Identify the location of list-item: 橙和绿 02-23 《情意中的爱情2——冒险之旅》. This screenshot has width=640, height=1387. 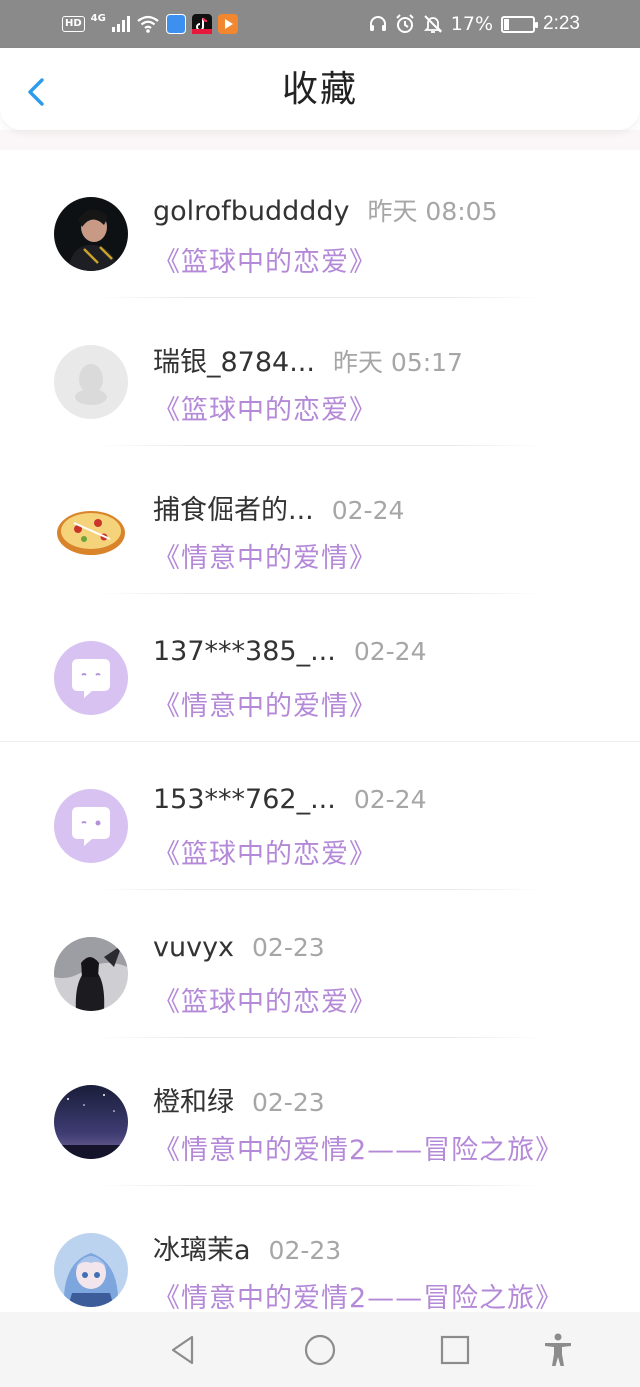
(320, 1112).